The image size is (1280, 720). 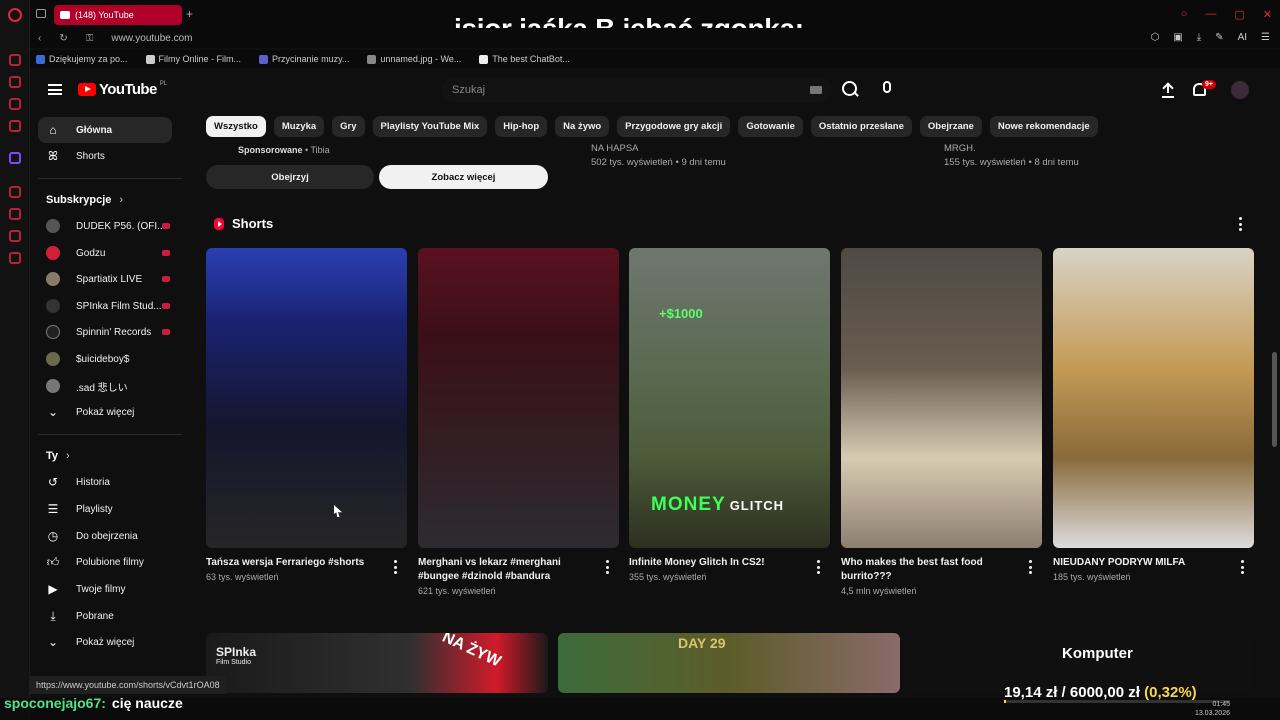 What do you see at coordinates (15, 192) in the screenshot?
I see `player-icon` at bounding box center [15, 192].